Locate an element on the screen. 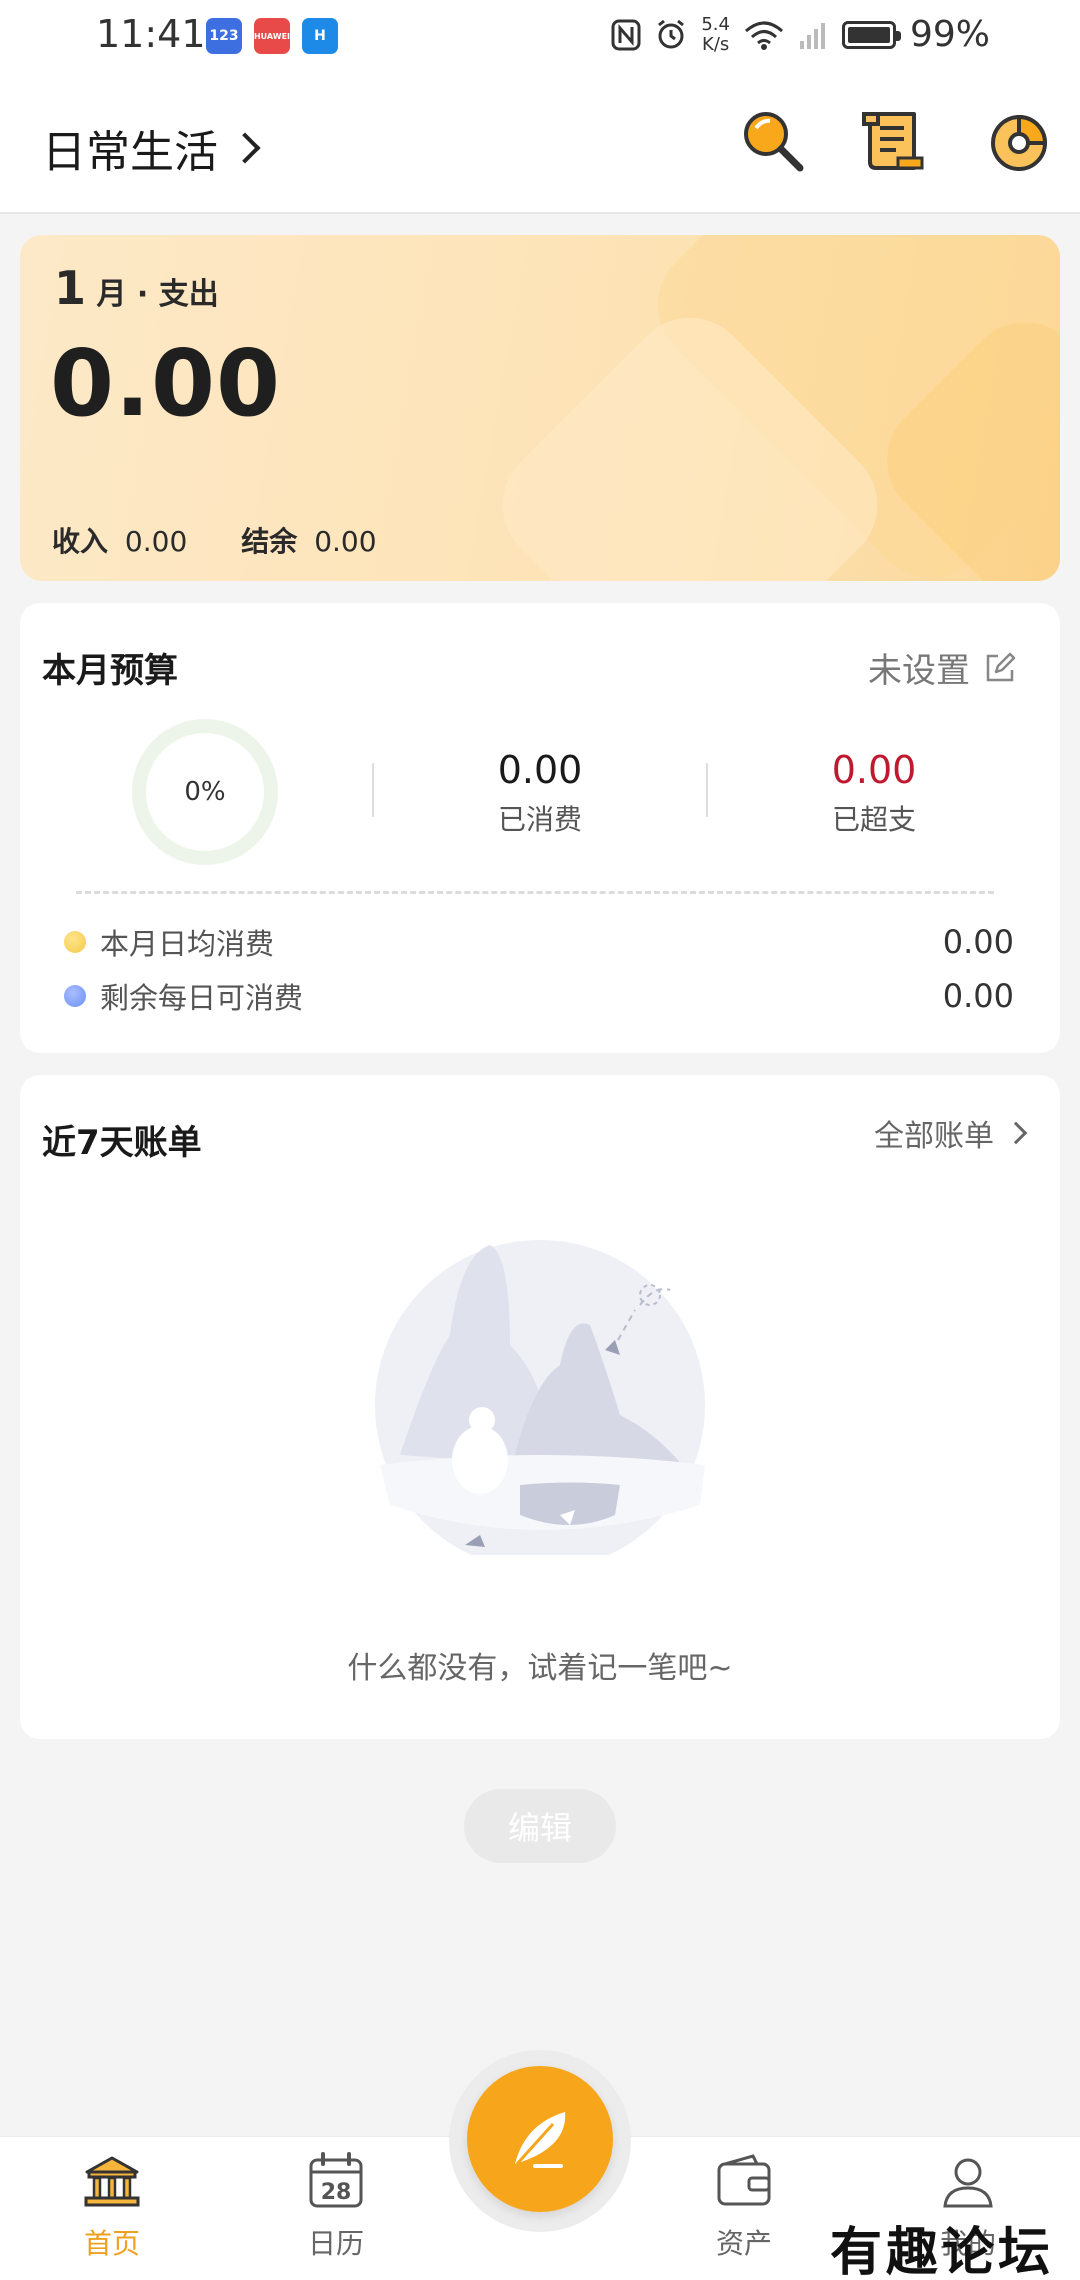 The width and height of the screenshot is (1080, 2280). balance-value: 0.00 is located at coordinates (345, 541).